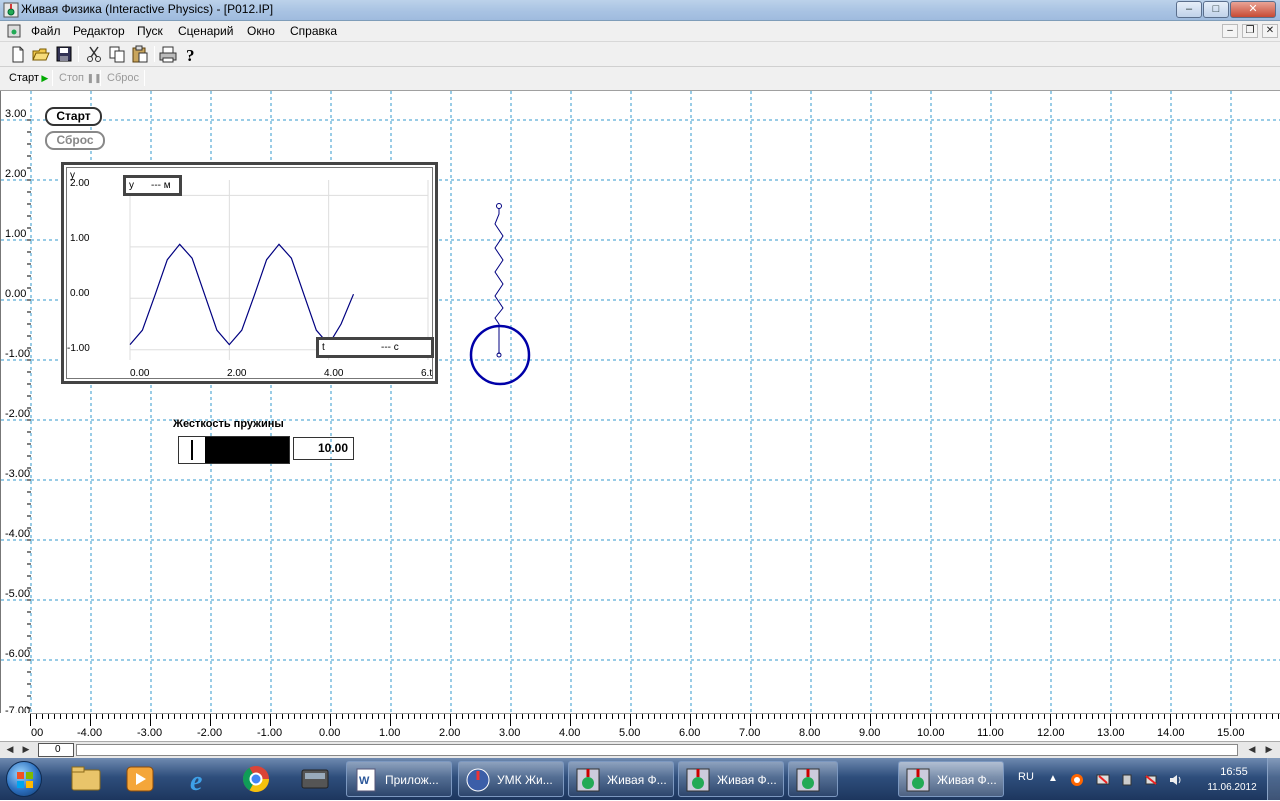 This screenshot has width=1280, height=801. Describe the element at coordinates (270, 733) in the screenshot. I see `ruler-label: -1.00` at that location.